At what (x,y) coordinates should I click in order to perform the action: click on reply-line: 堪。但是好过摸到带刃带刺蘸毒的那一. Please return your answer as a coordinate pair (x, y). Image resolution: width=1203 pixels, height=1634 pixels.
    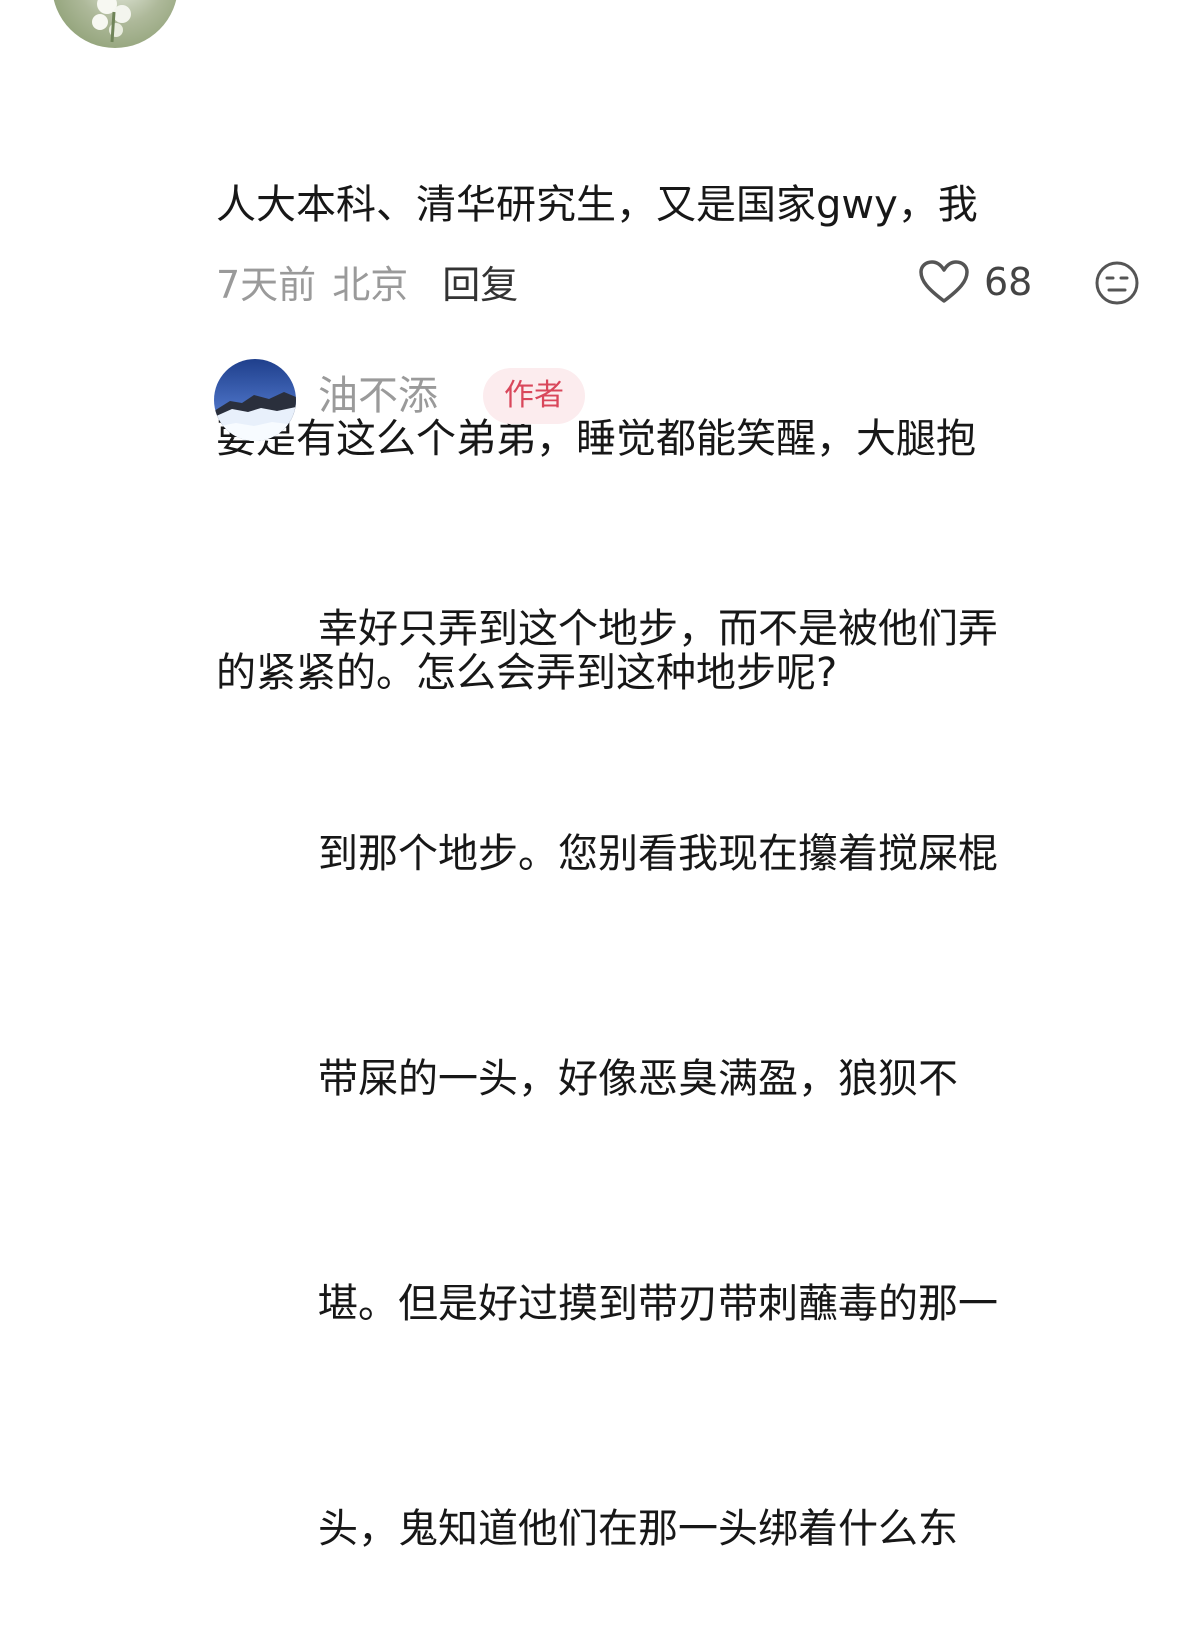
    Looking at the image, I should click on (658, 1304).